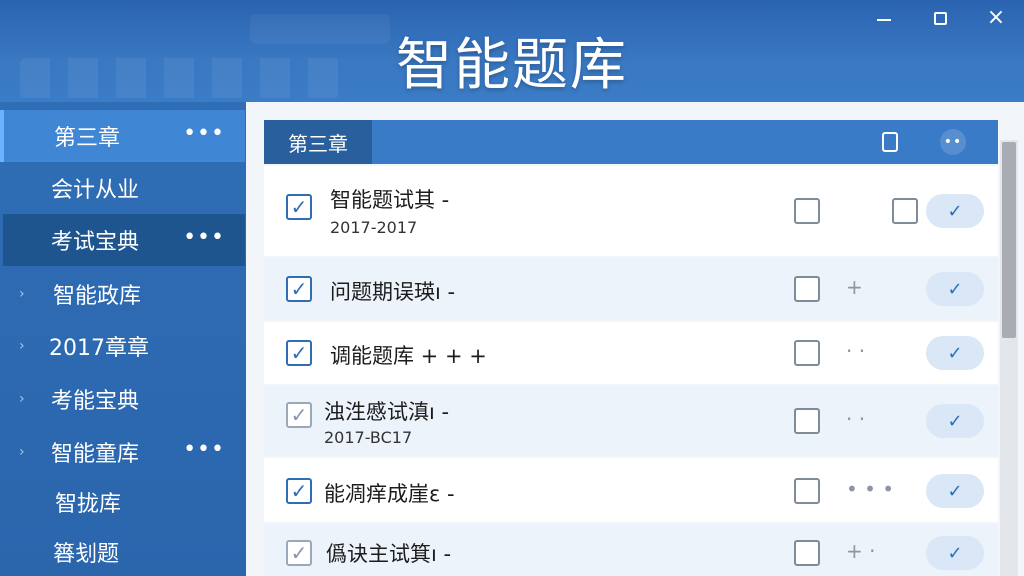 This screenshot has height=576, width=1024. What do you see at coordinates (861, 551) in the screenshot?
I see `dots-icon: + ·` at bounding box center [861, 551].